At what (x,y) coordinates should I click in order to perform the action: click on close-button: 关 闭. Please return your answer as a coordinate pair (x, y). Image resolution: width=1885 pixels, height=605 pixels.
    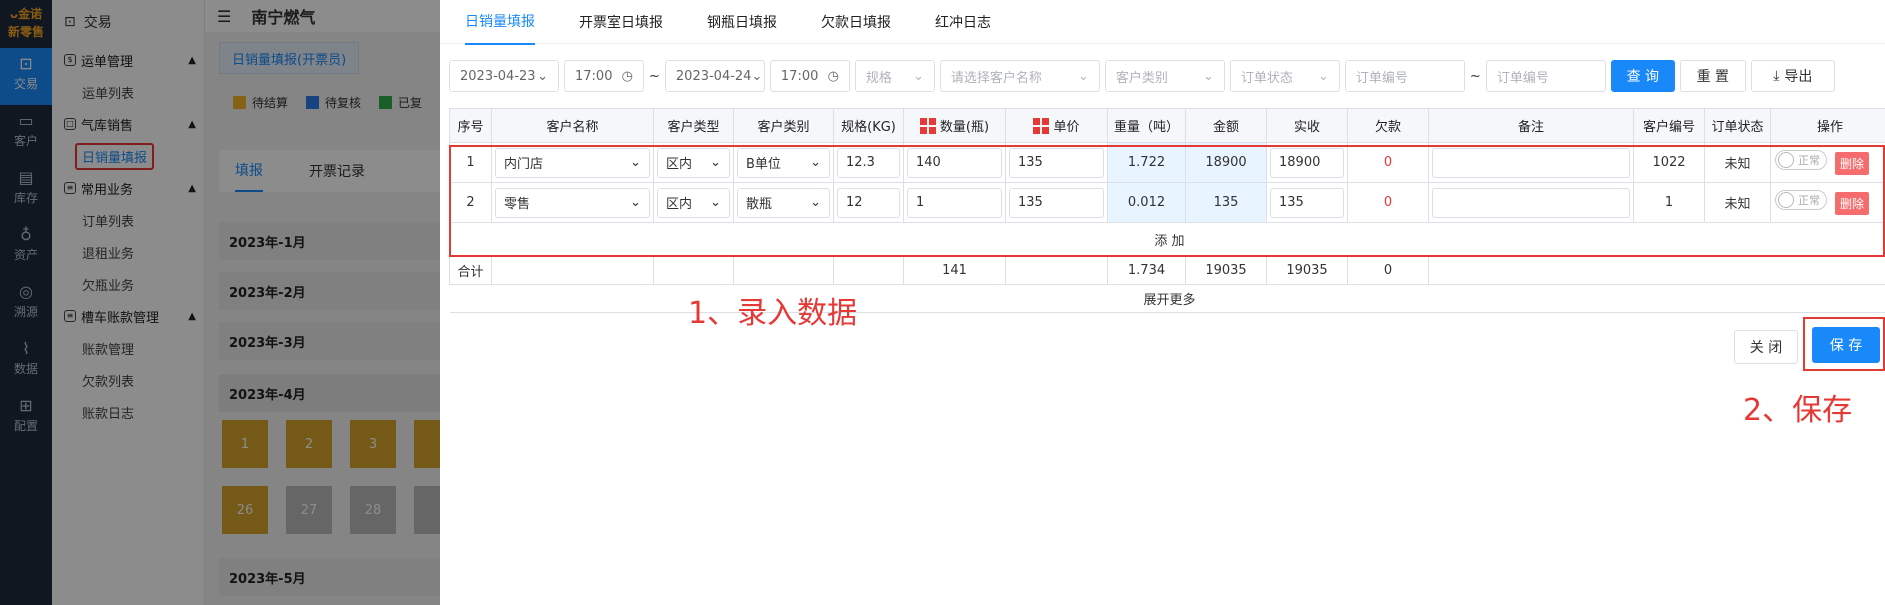
    Looking at the image, I should click on (1766, 347).